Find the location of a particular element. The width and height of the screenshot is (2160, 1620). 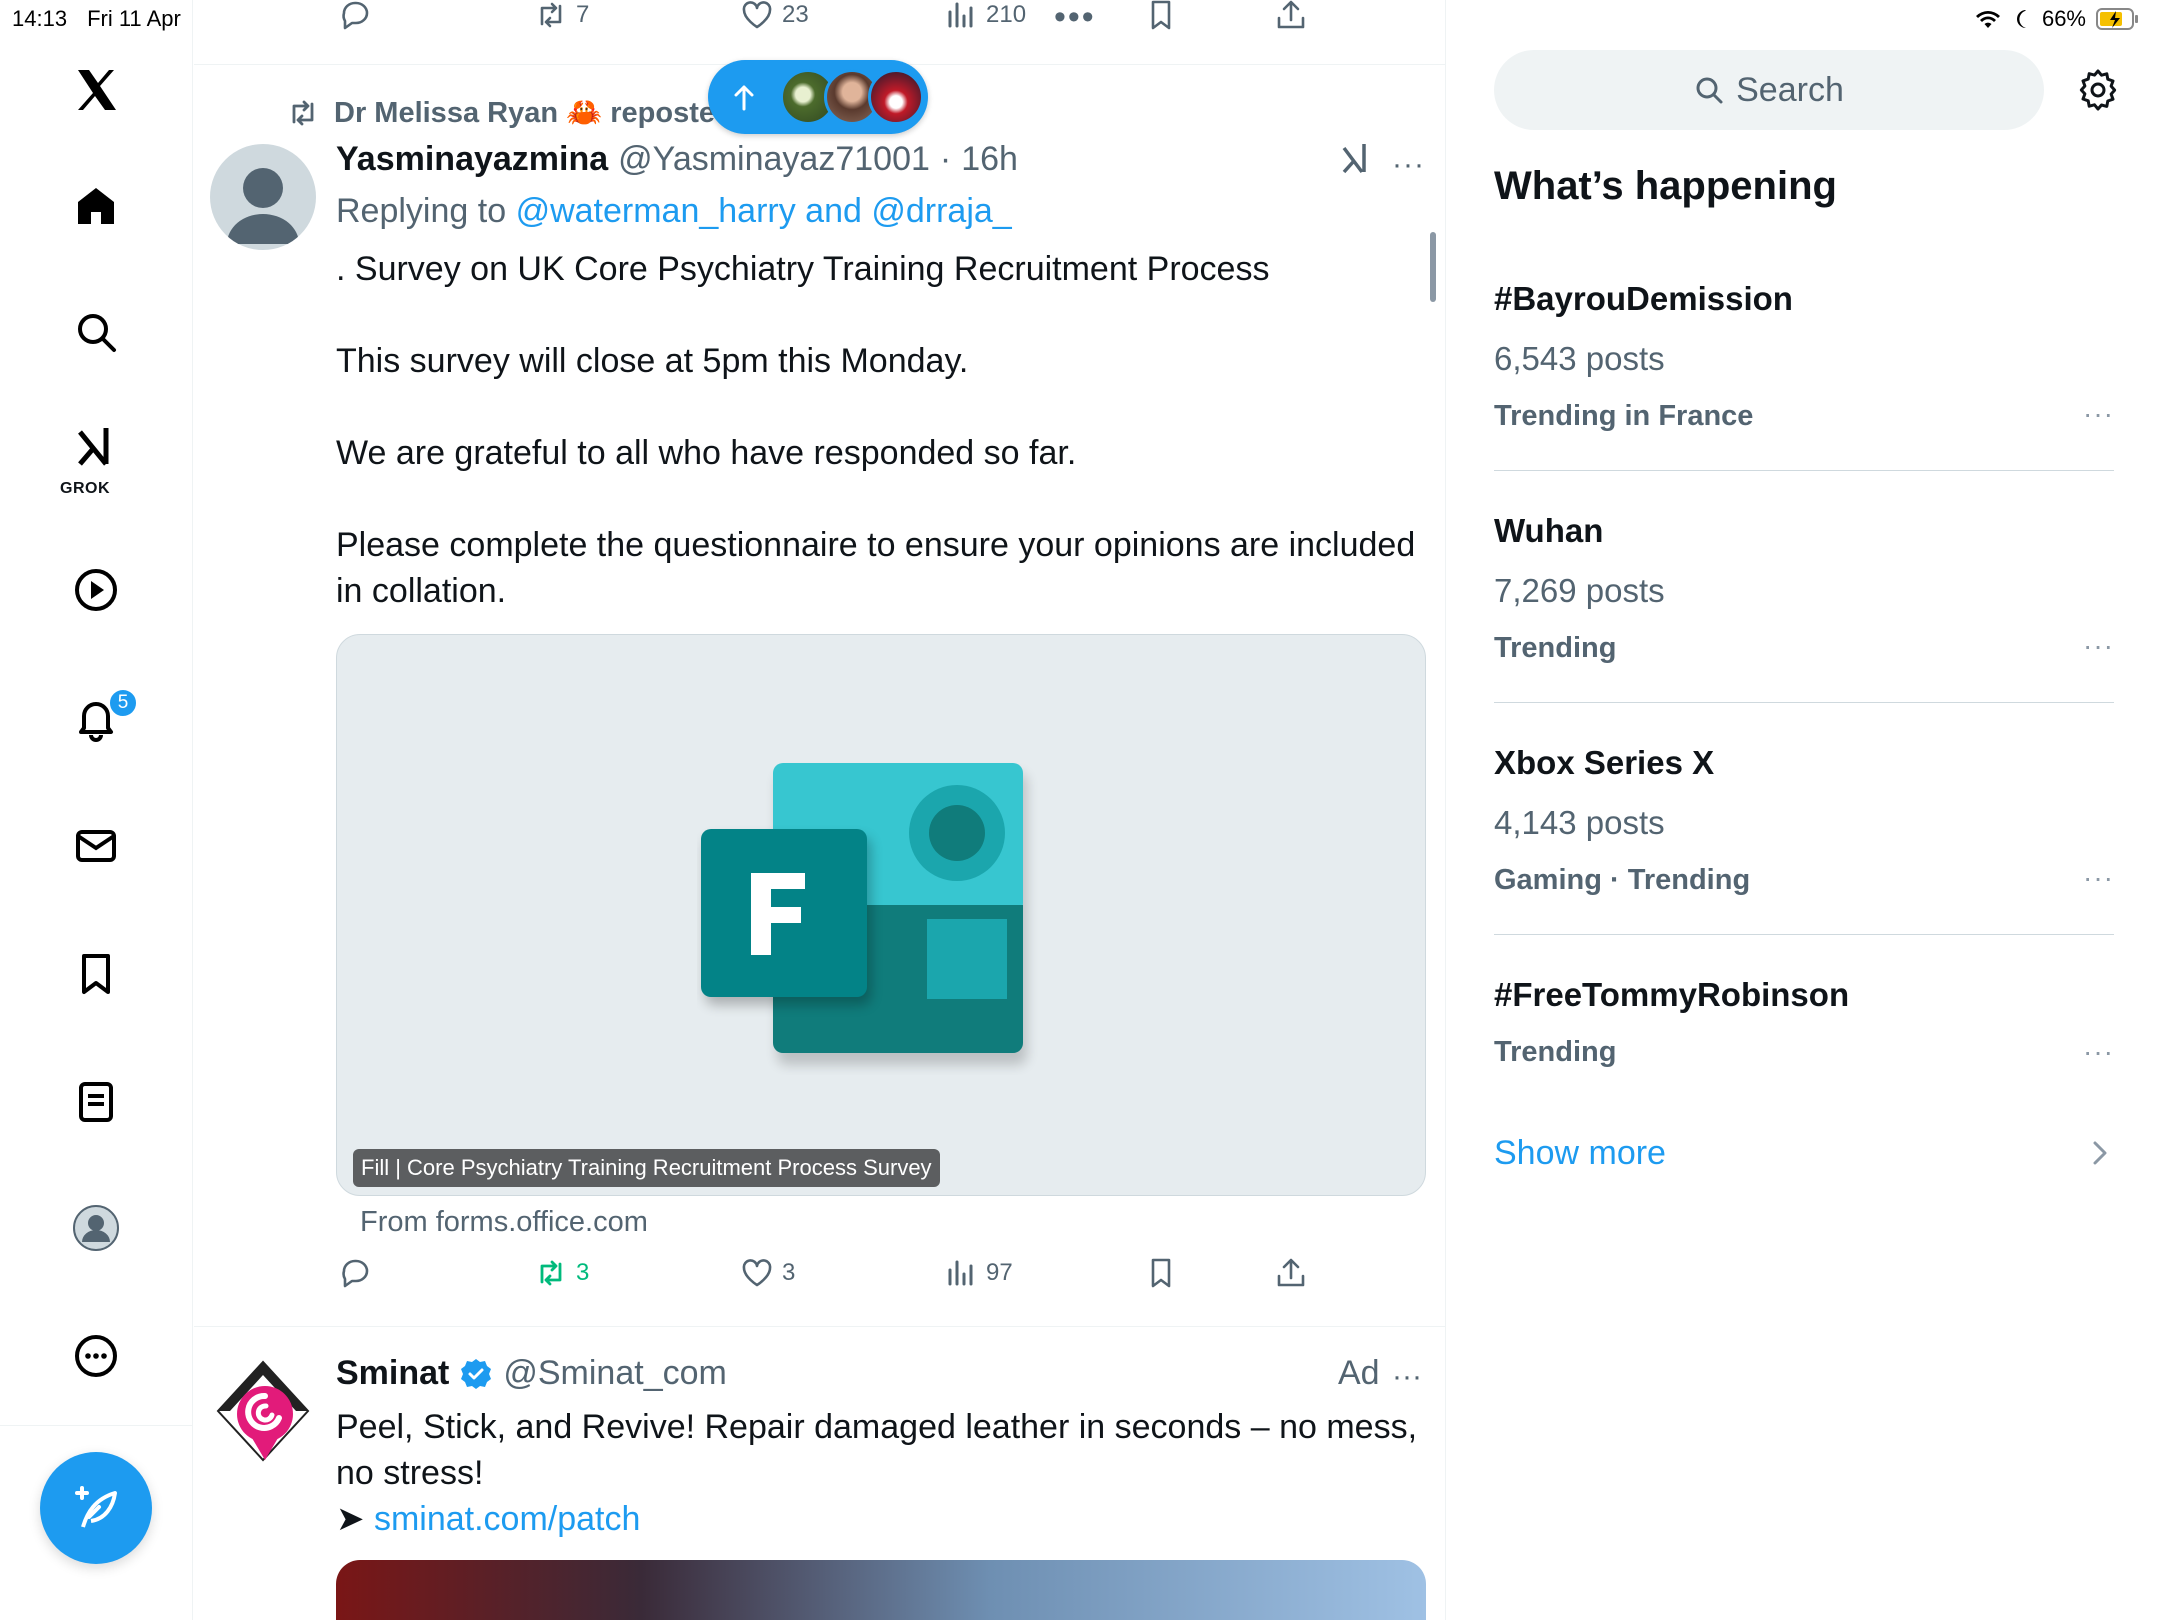

ad-more-button: ··· is located at coordinates (1407, 1377).